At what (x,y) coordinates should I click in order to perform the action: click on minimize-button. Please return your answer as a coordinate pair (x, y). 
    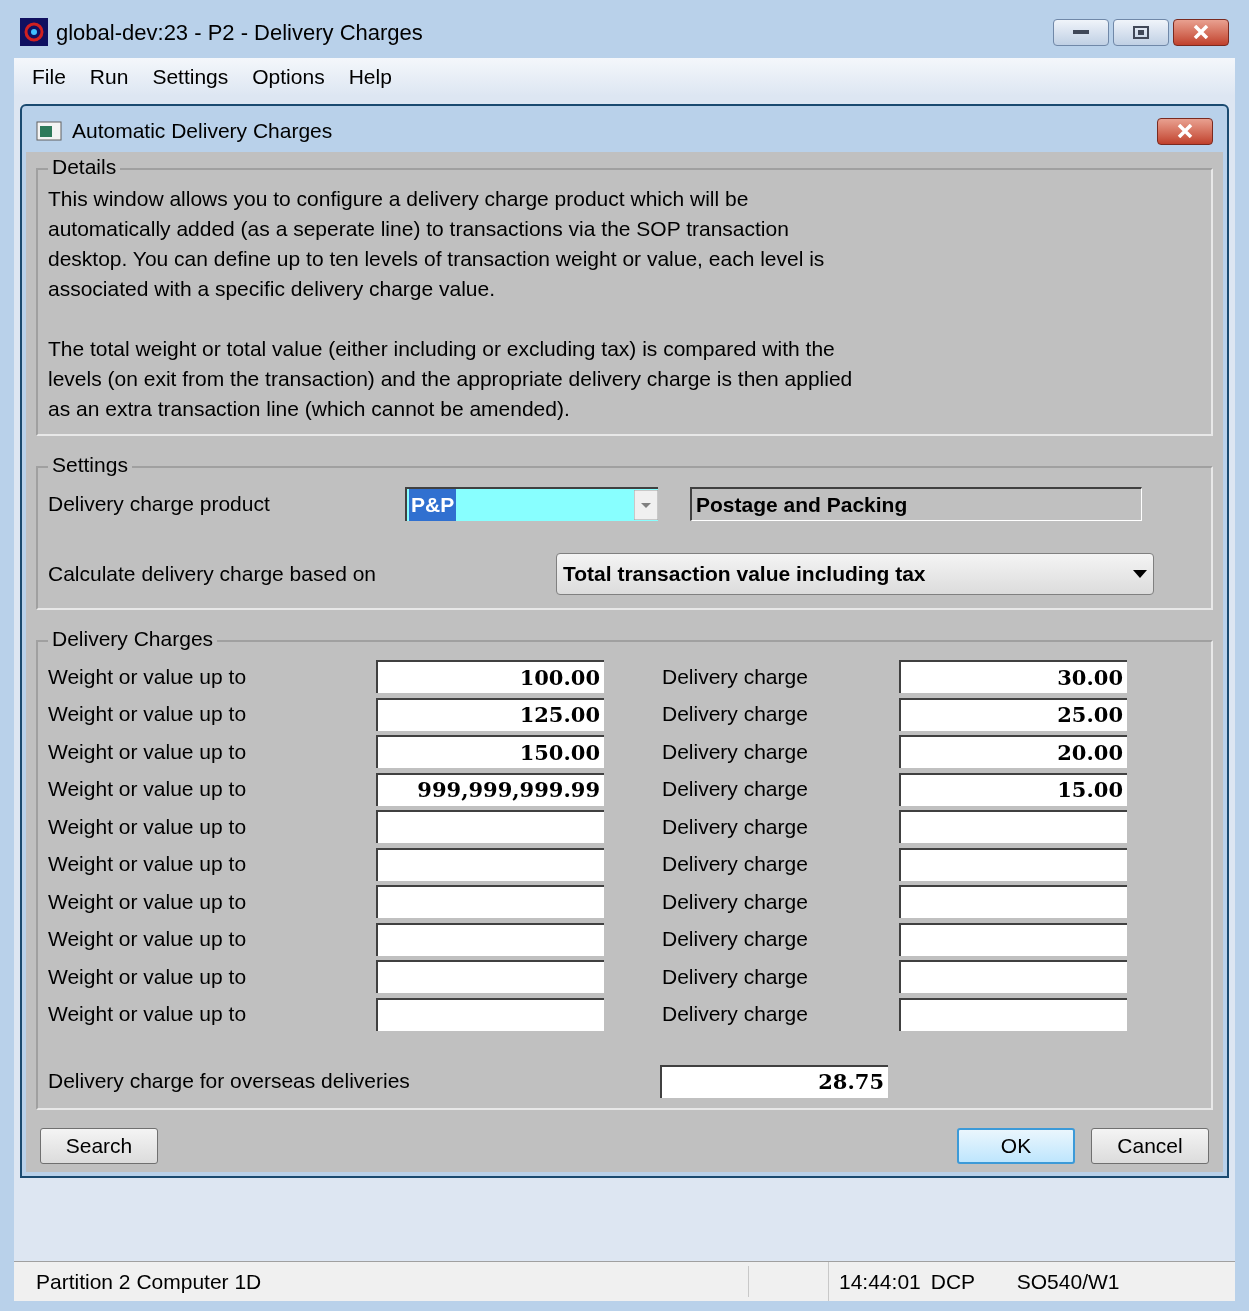
    Looking at the image, I should click on (1081, 32).